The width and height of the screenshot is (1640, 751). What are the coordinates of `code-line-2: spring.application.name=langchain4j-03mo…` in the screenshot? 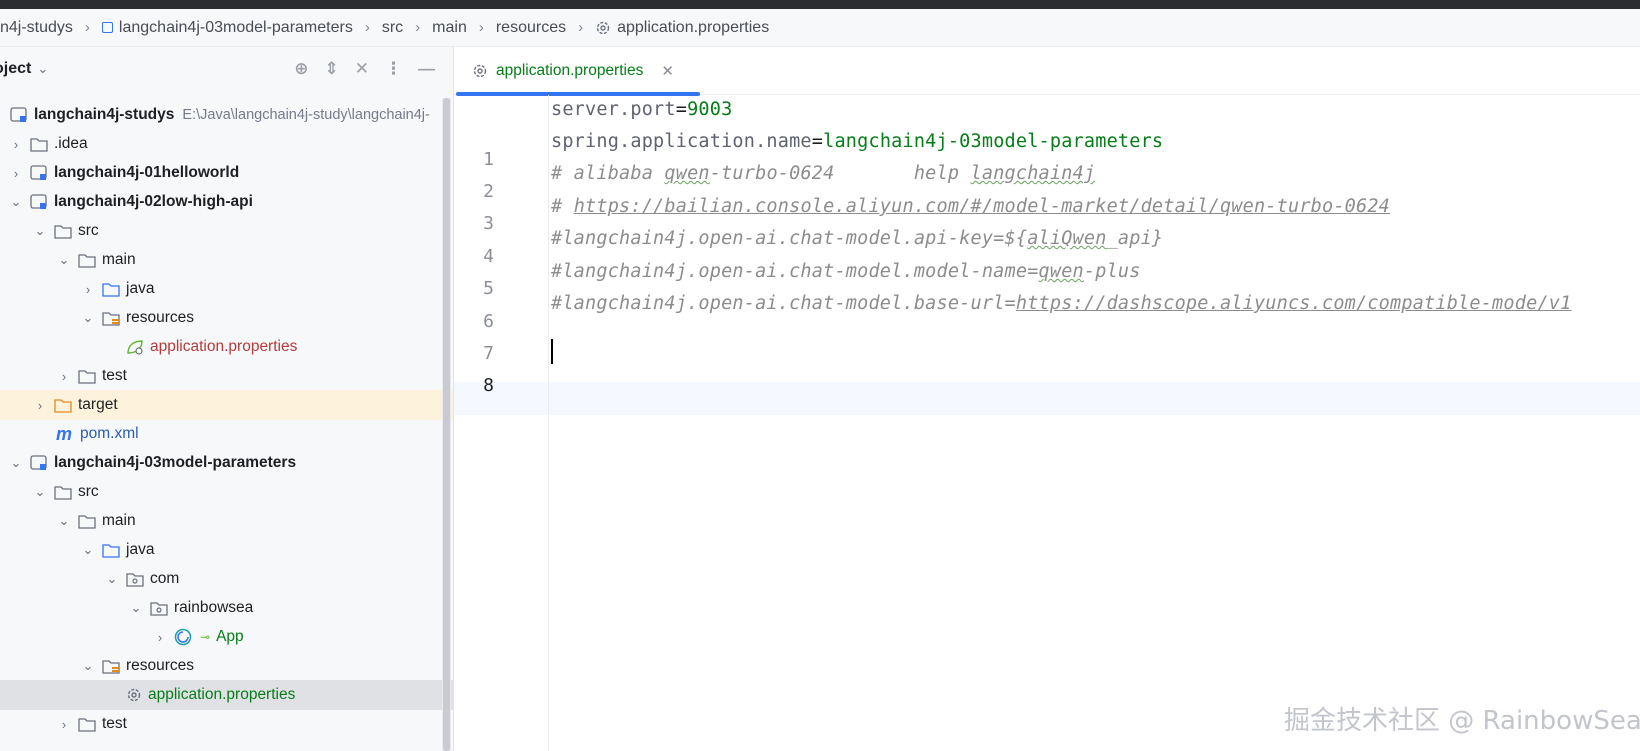 It's located at (857, 141).